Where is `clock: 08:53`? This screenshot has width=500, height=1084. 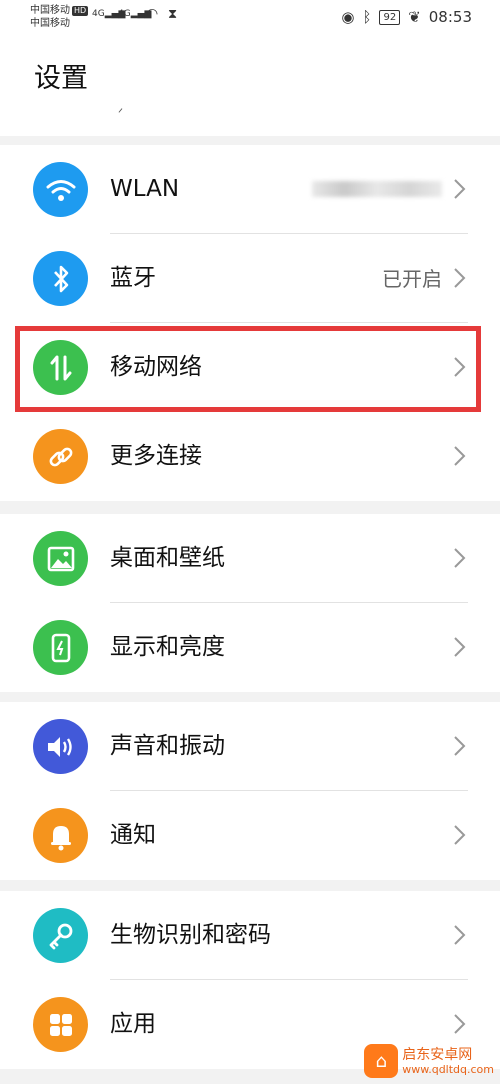
clock: 08:53 is located at coordinates (450, 17).